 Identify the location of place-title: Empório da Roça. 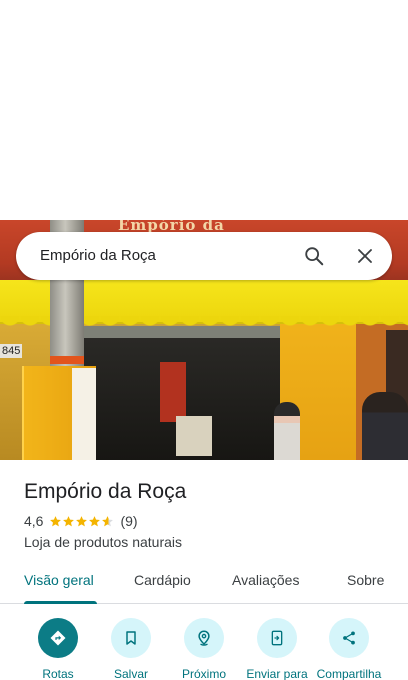
(105, 491).